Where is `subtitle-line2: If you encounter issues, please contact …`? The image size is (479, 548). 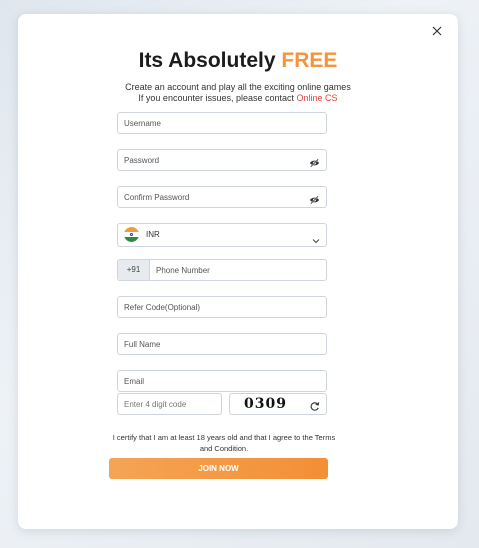
subtitle-line2: If you encounter issues, please contact … is located at coordinates (238, 98).